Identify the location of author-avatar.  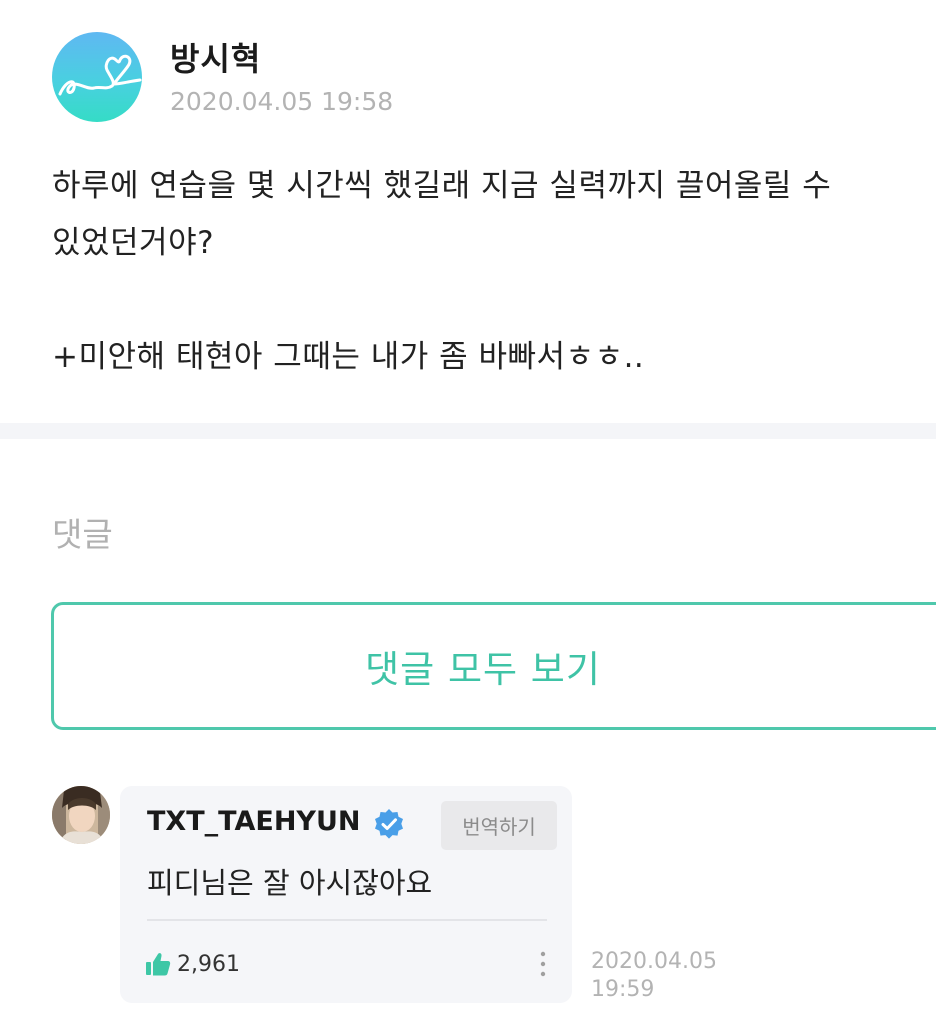
(97, 77).